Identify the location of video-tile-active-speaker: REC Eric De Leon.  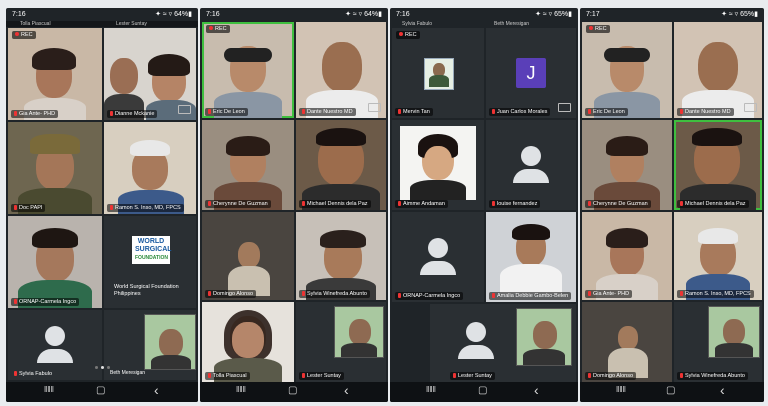
(248, 70).